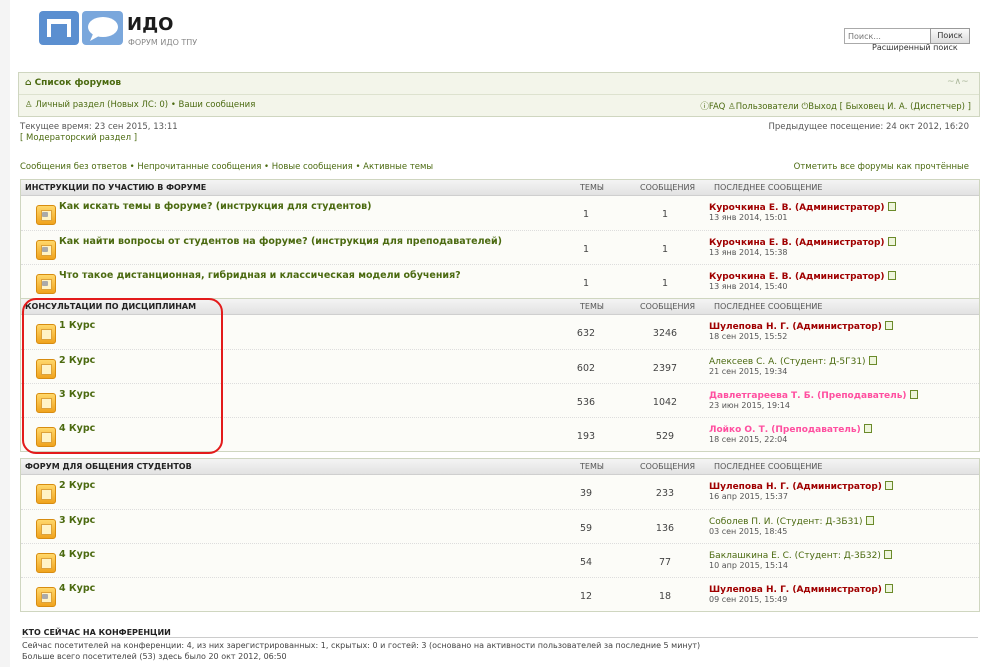  What do you see at coordinates (881, 167) in the screenshot?
I see `mark-all-read-link: Отметить все форумы как прочтённые` at bounding box center [881, 167].